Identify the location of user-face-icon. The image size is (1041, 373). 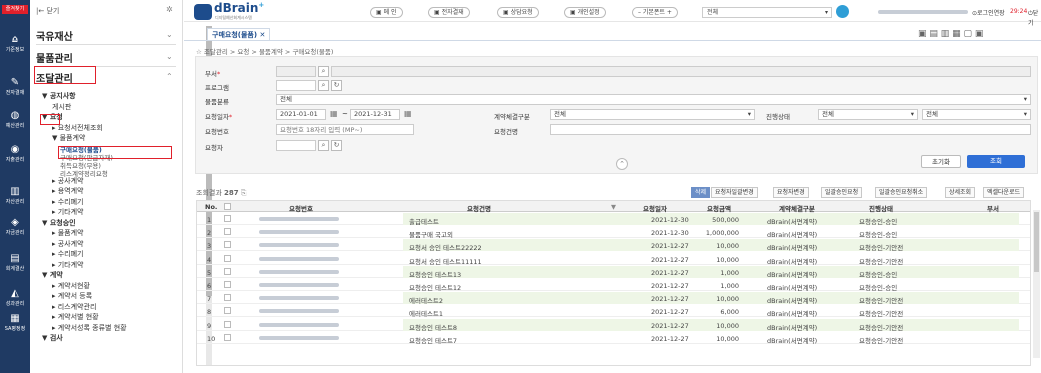
(842, 11).